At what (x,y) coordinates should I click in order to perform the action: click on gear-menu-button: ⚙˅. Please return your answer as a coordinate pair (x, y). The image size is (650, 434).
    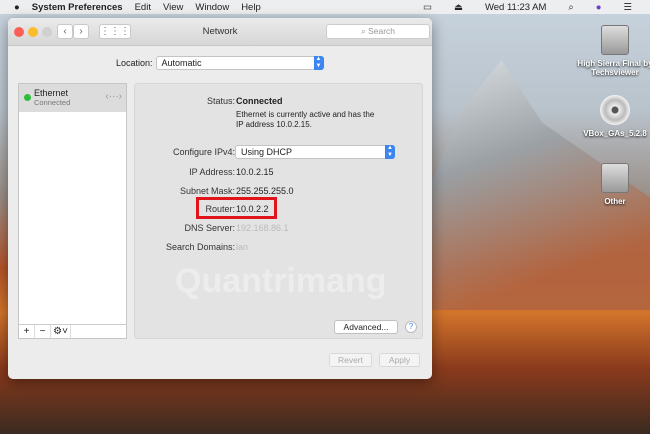
    Looking at the image, I should click on (61, 331).